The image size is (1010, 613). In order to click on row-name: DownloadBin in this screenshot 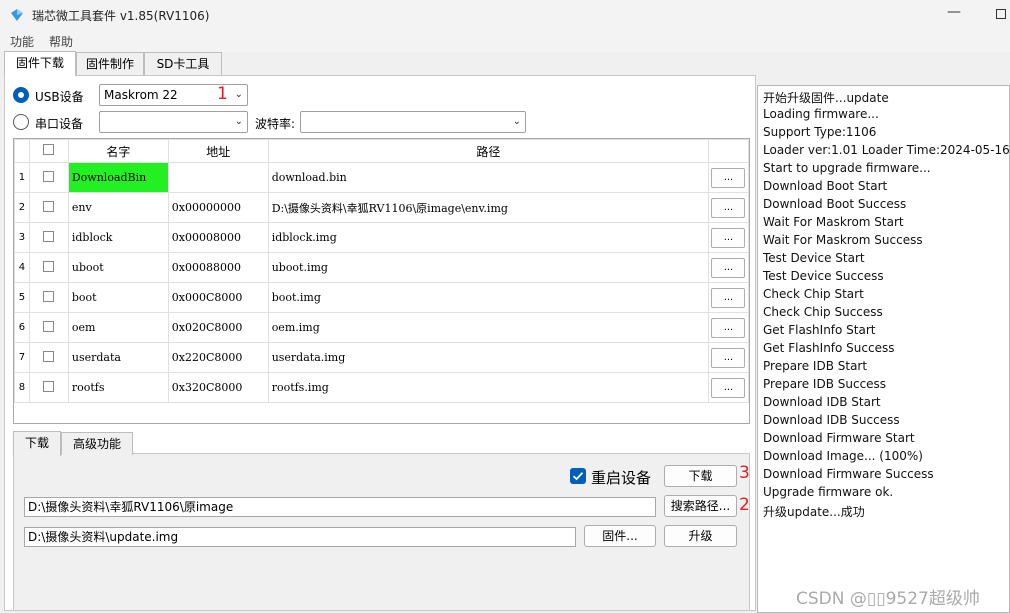, I will do `click(118, 177)`.